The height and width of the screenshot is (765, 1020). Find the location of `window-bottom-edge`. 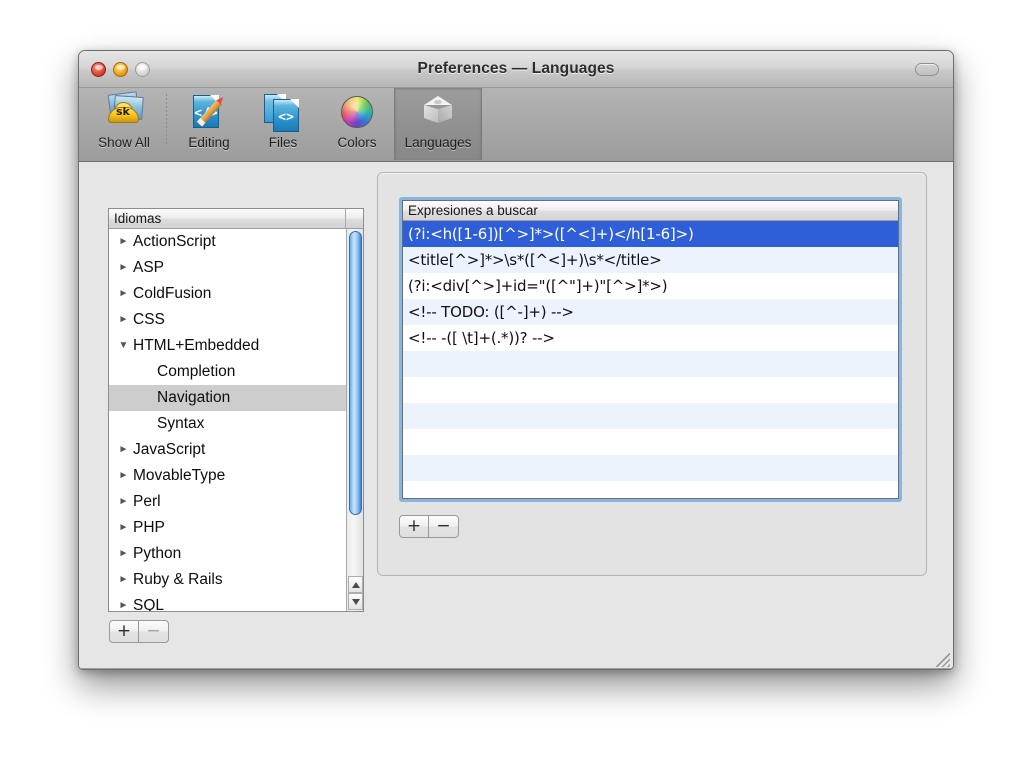

window-bottom-edge is located at coordinates (516, 668).